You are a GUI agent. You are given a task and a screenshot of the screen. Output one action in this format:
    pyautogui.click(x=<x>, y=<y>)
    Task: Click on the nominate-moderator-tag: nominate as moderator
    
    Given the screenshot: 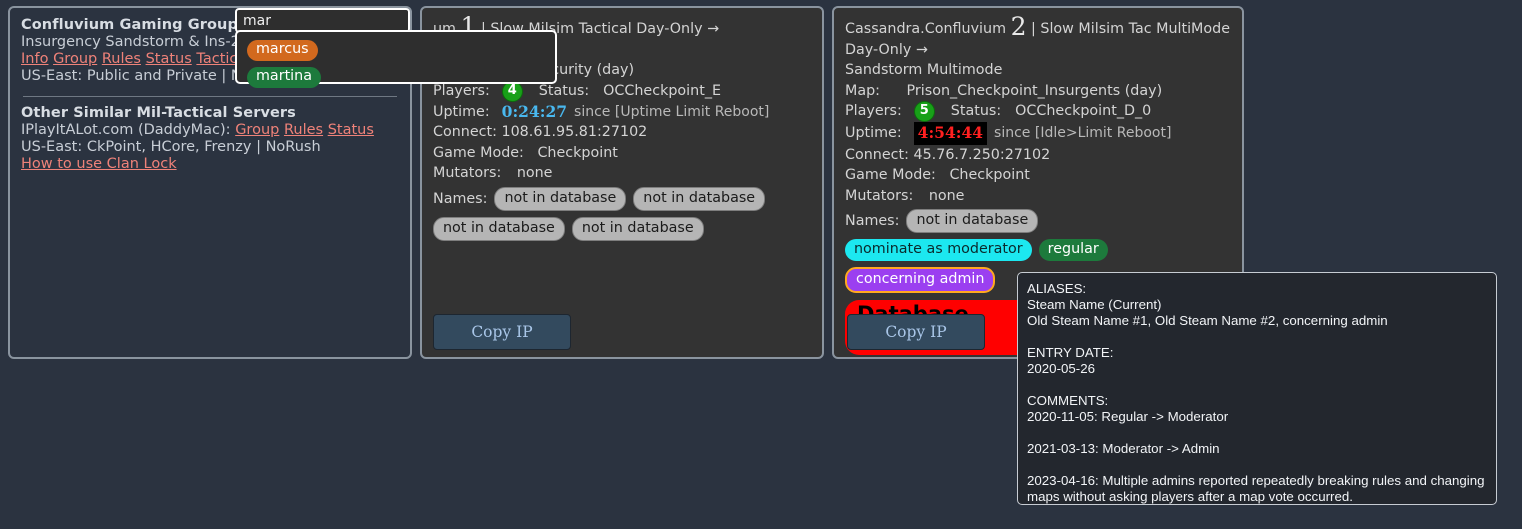 What is the action you would take?
    pyautogui.click(x=938, y=250)
    